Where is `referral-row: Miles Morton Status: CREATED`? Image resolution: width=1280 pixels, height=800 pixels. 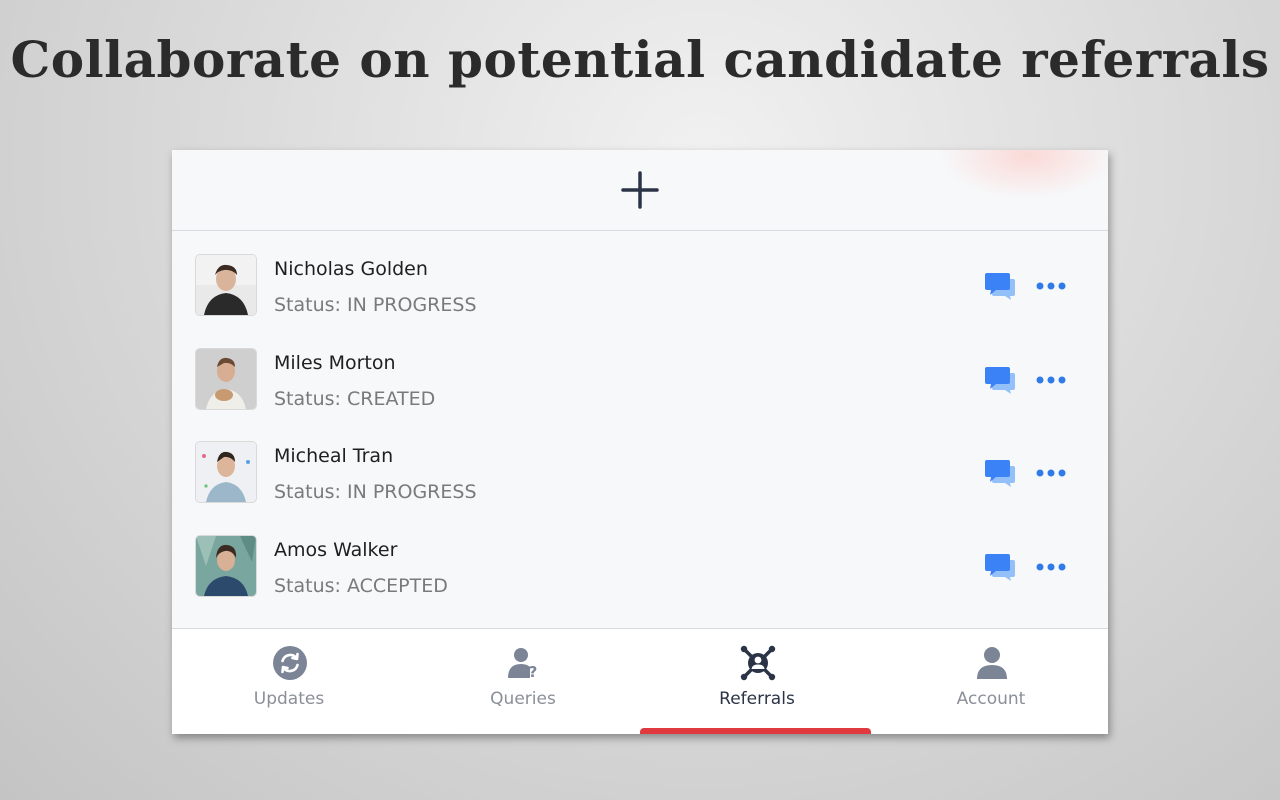
referral-row: Miles Morton Status: CREATED is located at coordinates (640, 373).